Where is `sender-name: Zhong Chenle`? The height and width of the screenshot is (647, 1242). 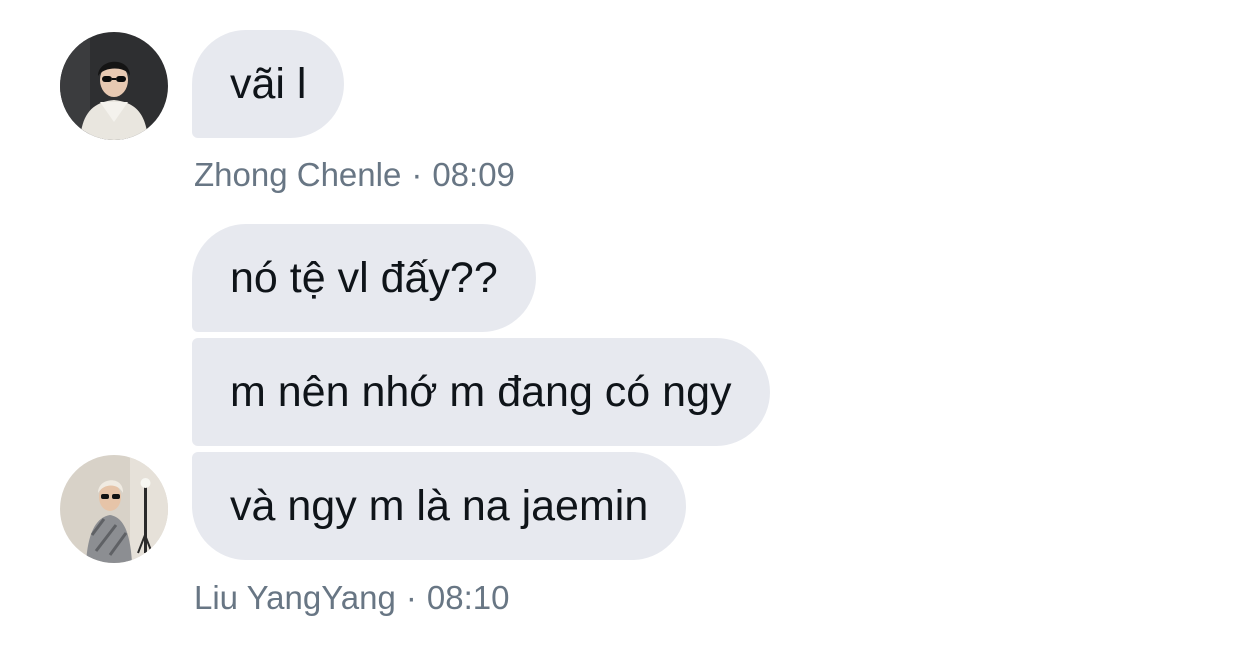 sender-name: Zhong Chenle is located at coordinates (297, 174).